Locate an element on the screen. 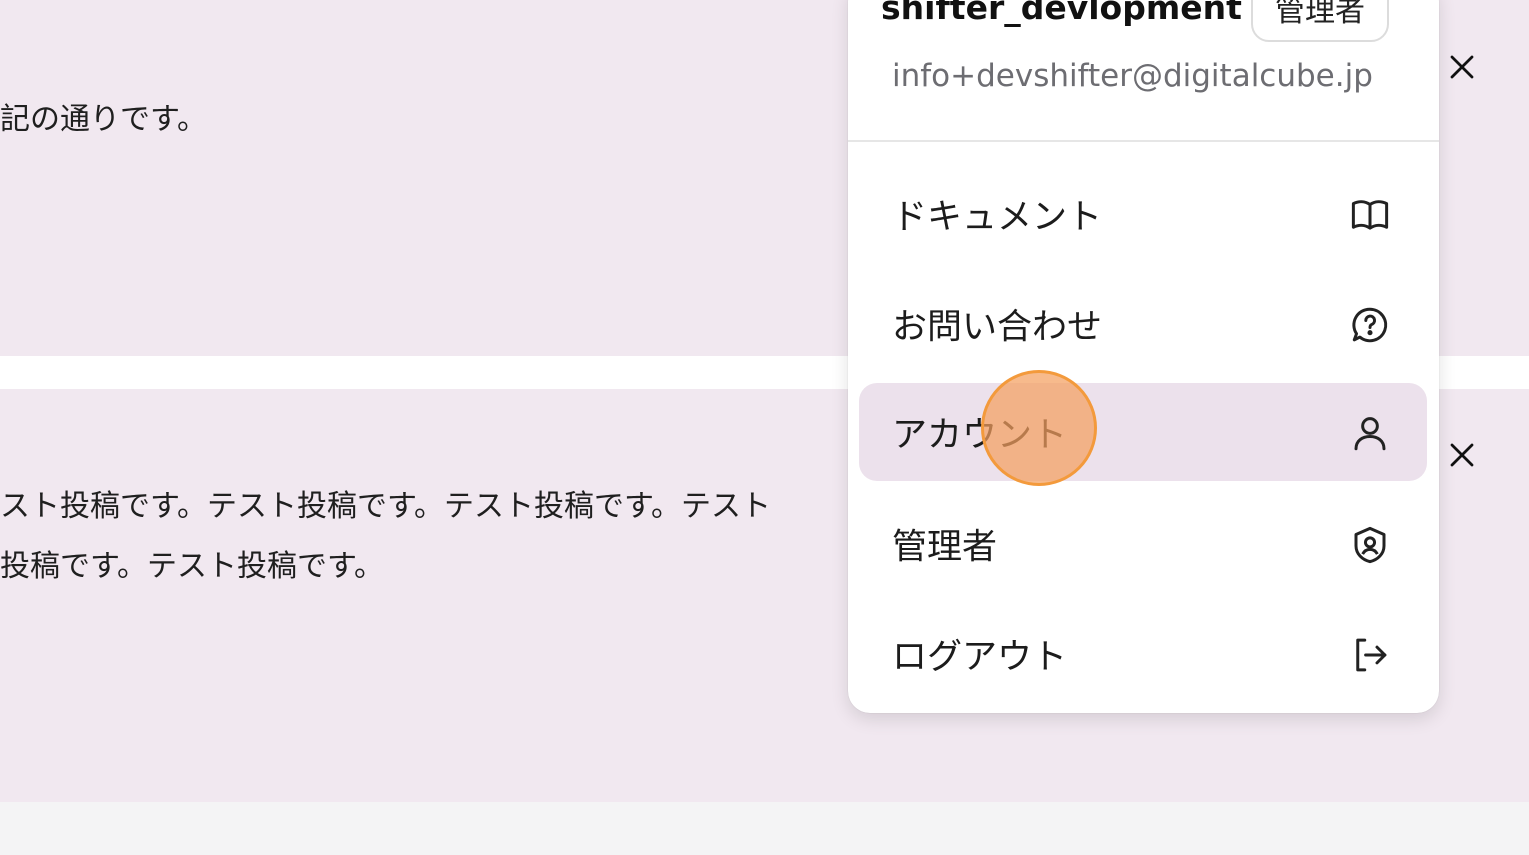 This screenshot has height=855, width=1529. menu-item-documents: ドキュメント is located at coordinates (1143, 214).